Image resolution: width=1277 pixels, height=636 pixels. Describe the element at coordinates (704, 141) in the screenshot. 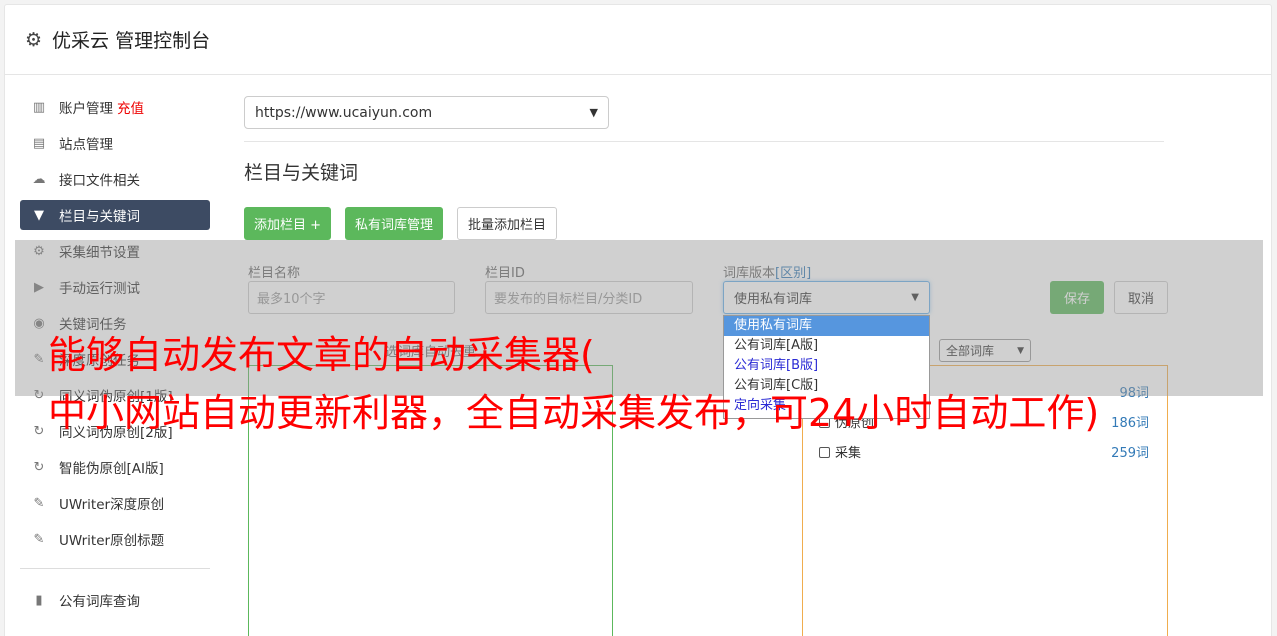

I see `divider` at that location.